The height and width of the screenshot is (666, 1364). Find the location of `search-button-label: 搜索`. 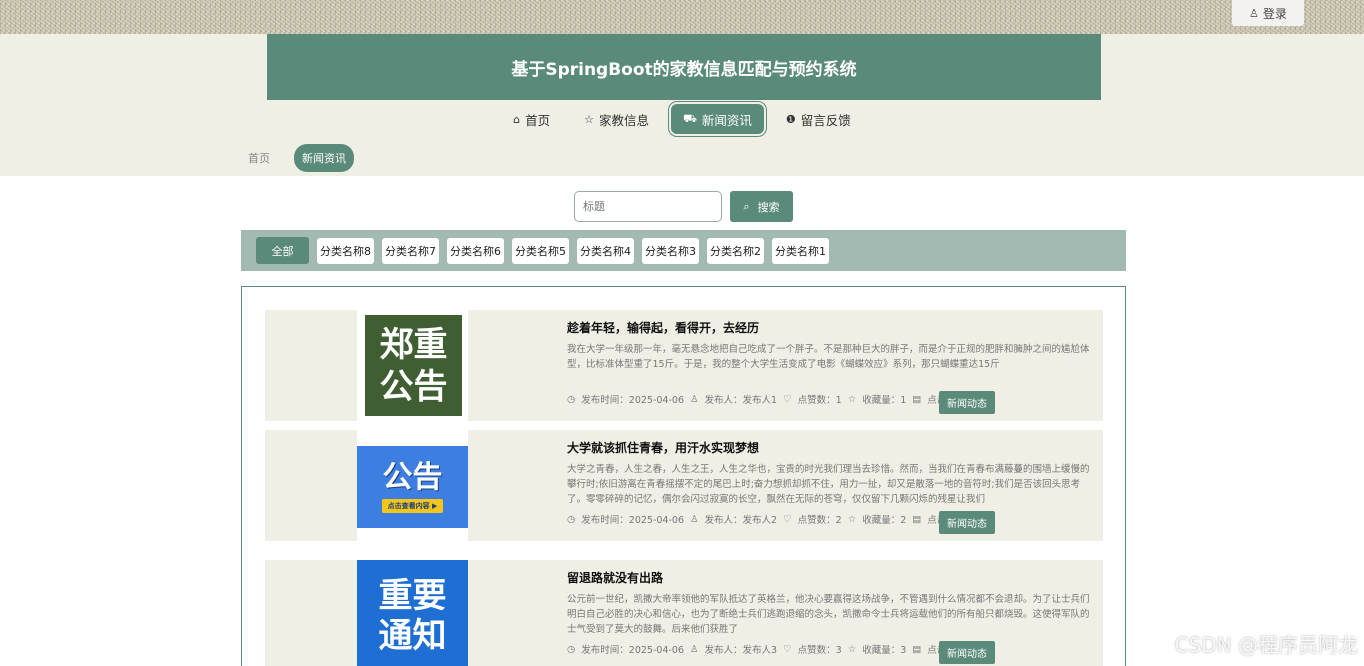

search-button-label: 搜索 is located at coordinates (768, 207).